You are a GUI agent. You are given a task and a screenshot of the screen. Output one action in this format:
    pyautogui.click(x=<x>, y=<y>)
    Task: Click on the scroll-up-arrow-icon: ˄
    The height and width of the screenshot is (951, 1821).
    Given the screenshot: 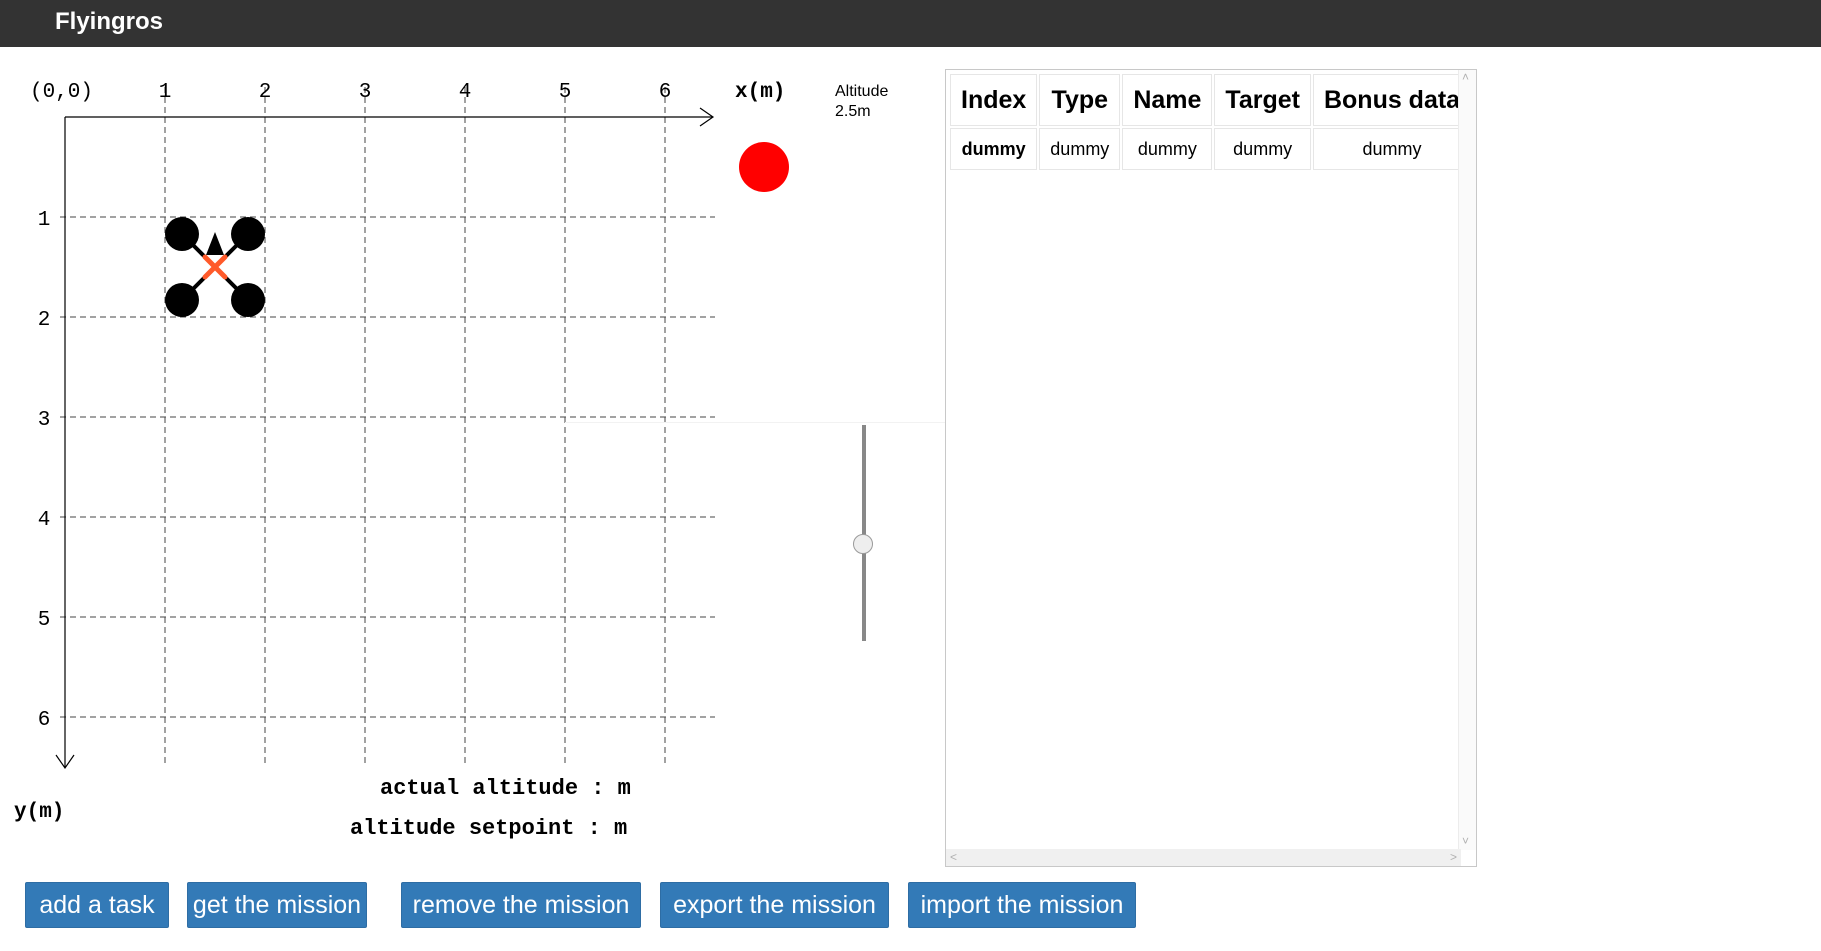 What is the action you would take?
    pyautogui.click(x=1465, y=77)
    